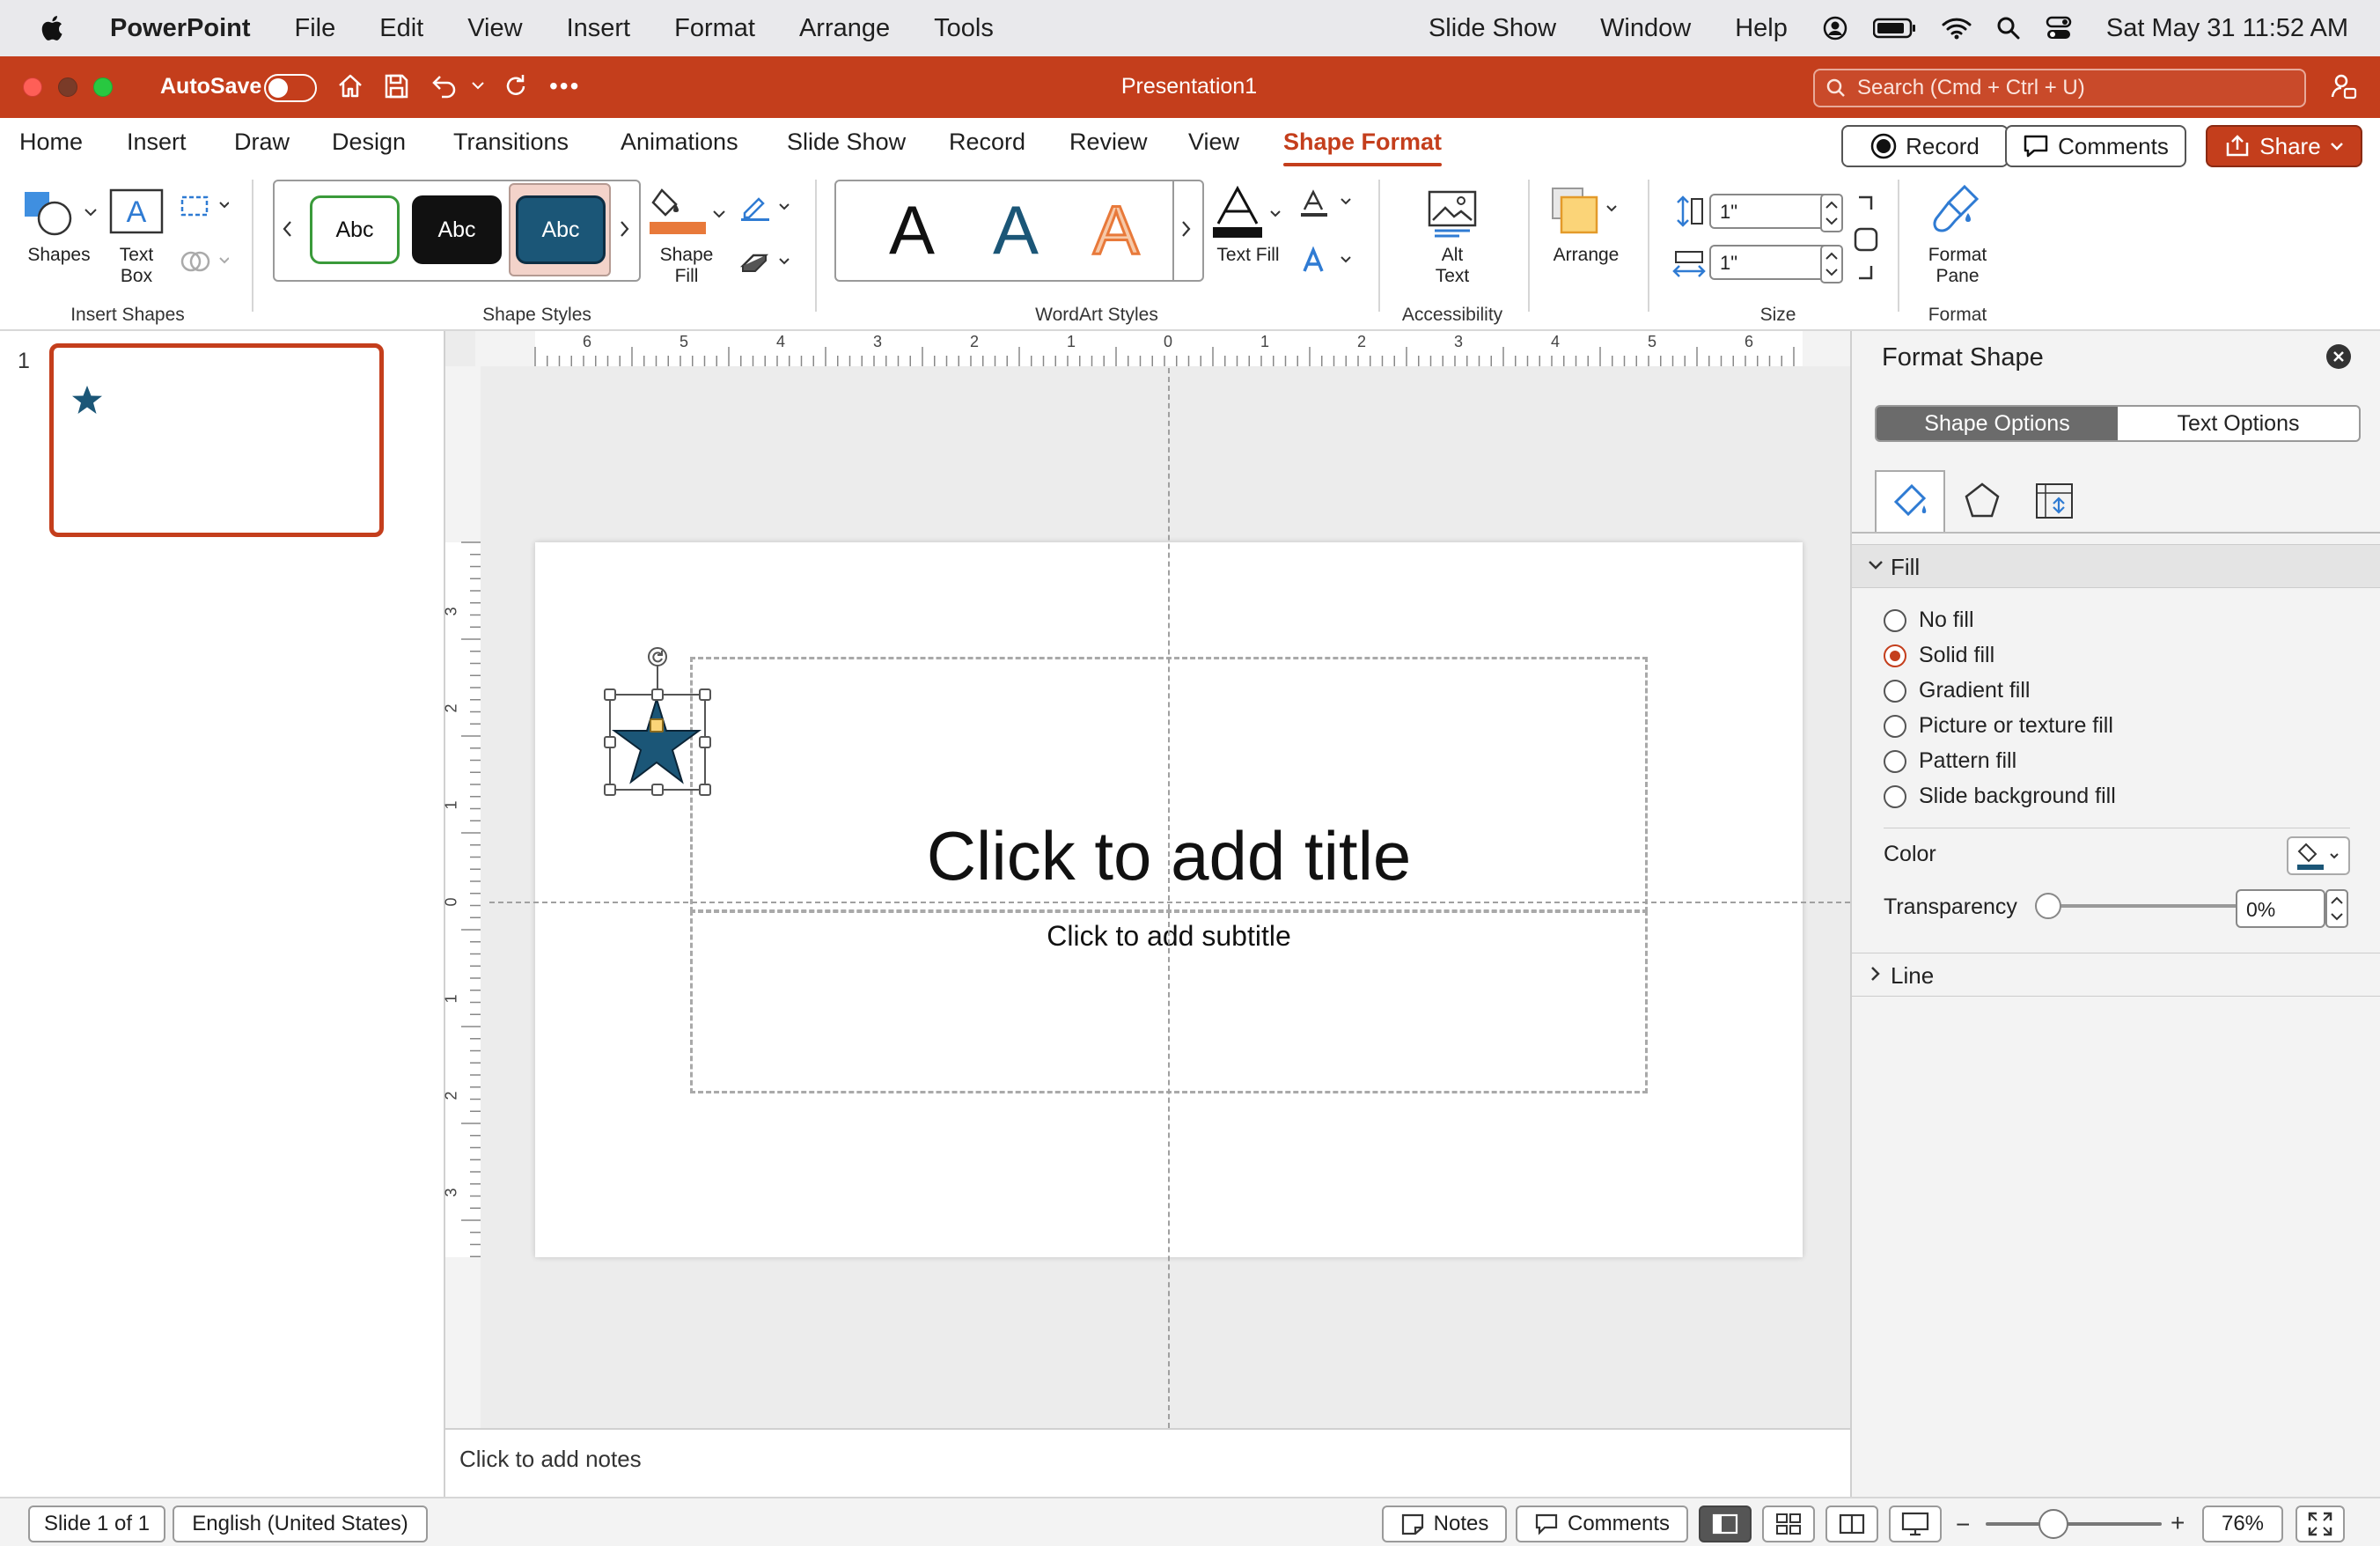 Image resolution: width=2380 pixels, height=1546 pixels. What do you see at coordinates (1327, 260) in the screenshot?
I see `text-effects-icon` at bounding box center [1327, 260].